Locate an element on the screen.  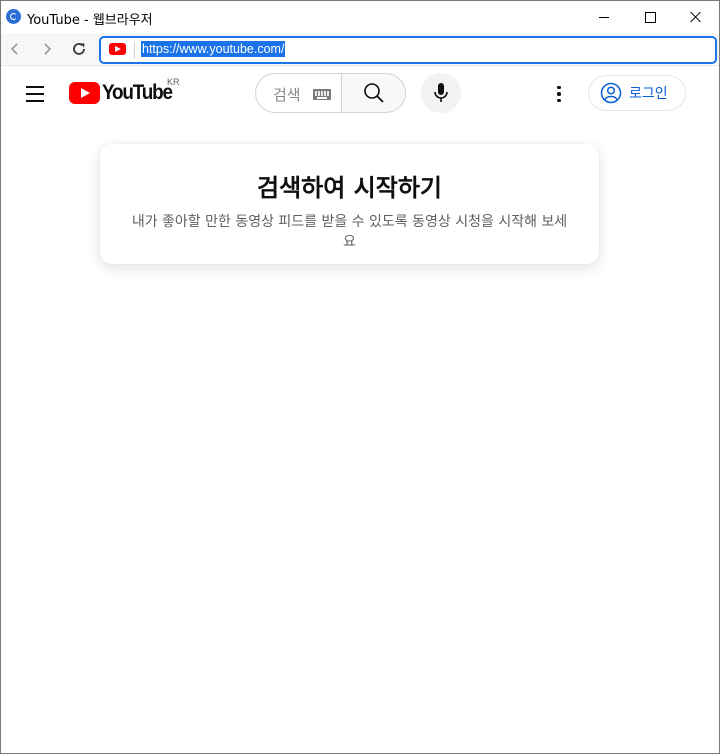
back-icon is located at coordinates (14, 49).